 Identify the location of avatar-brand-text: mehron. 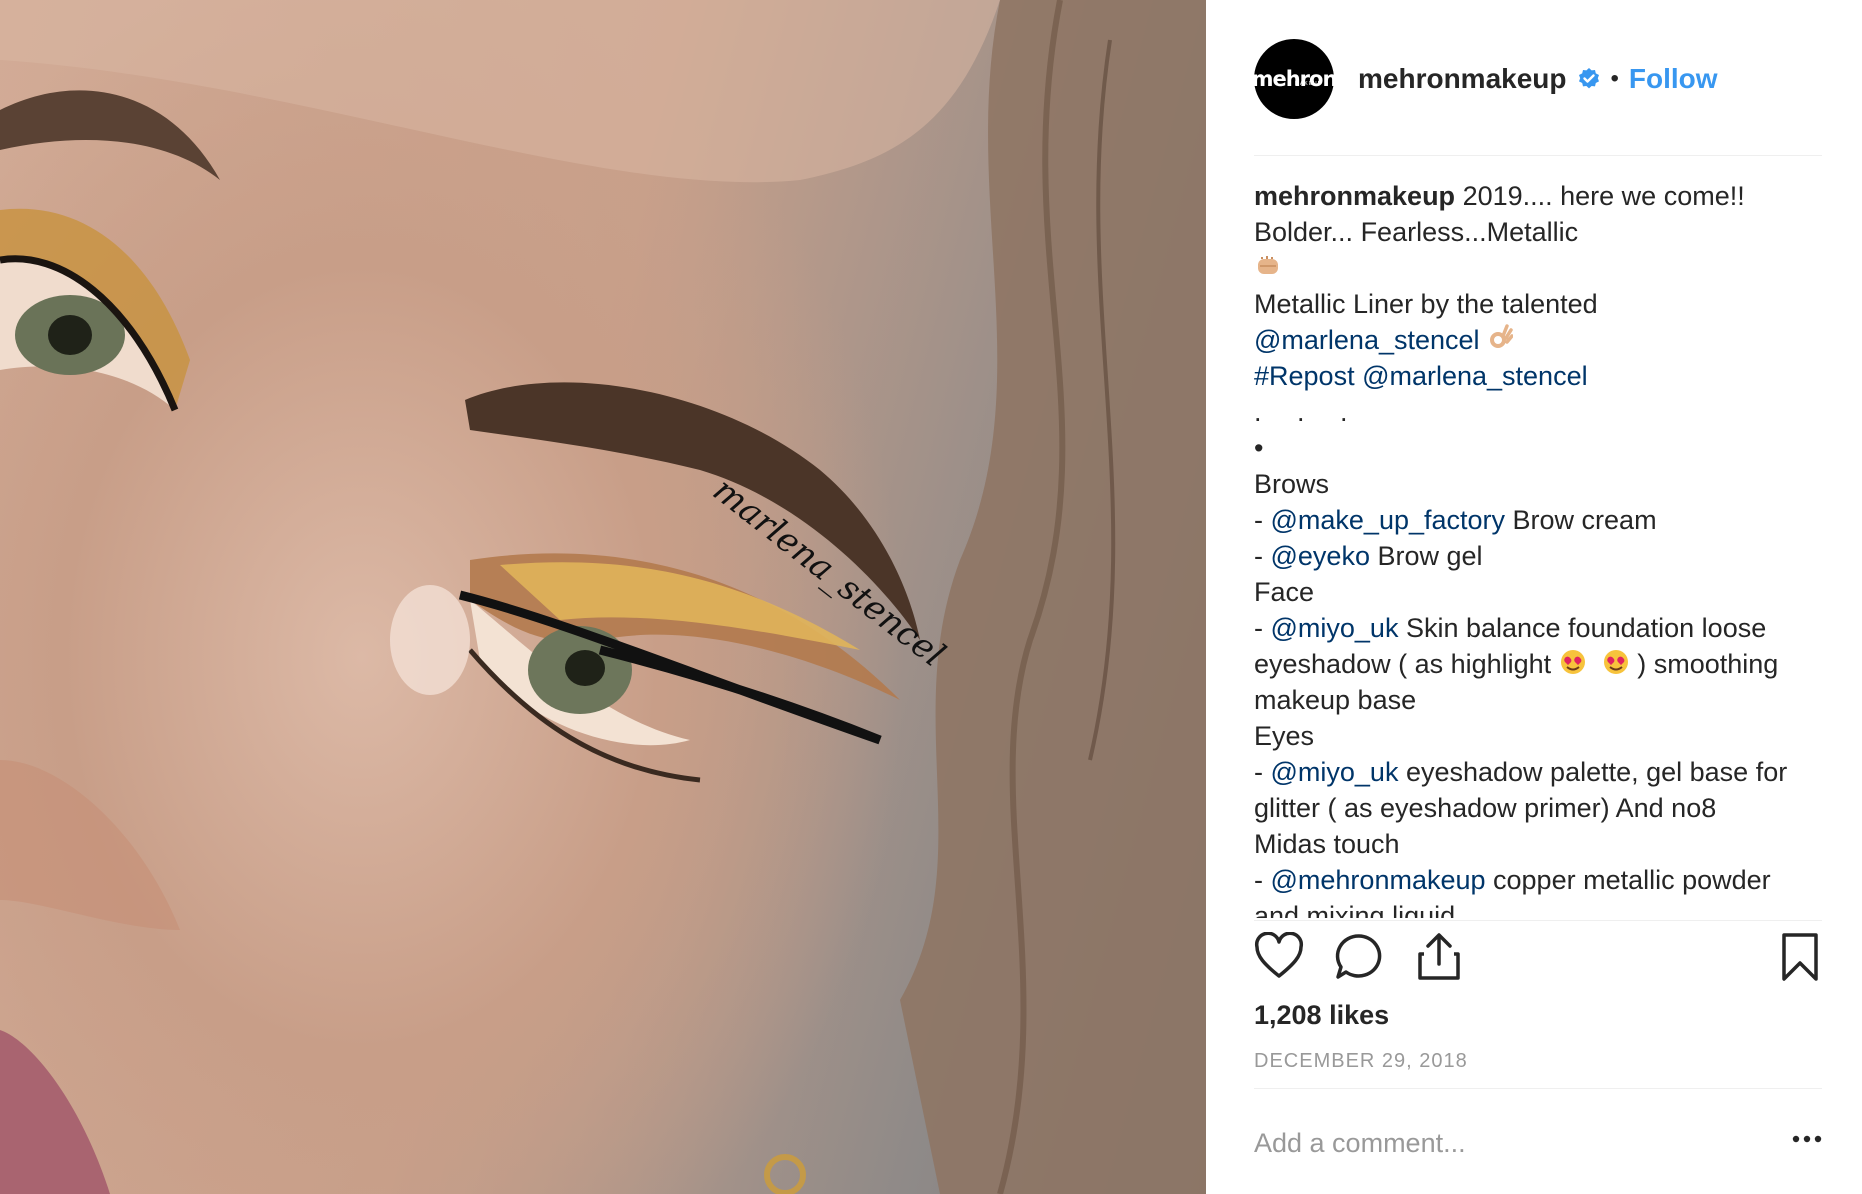
(1294, 79).